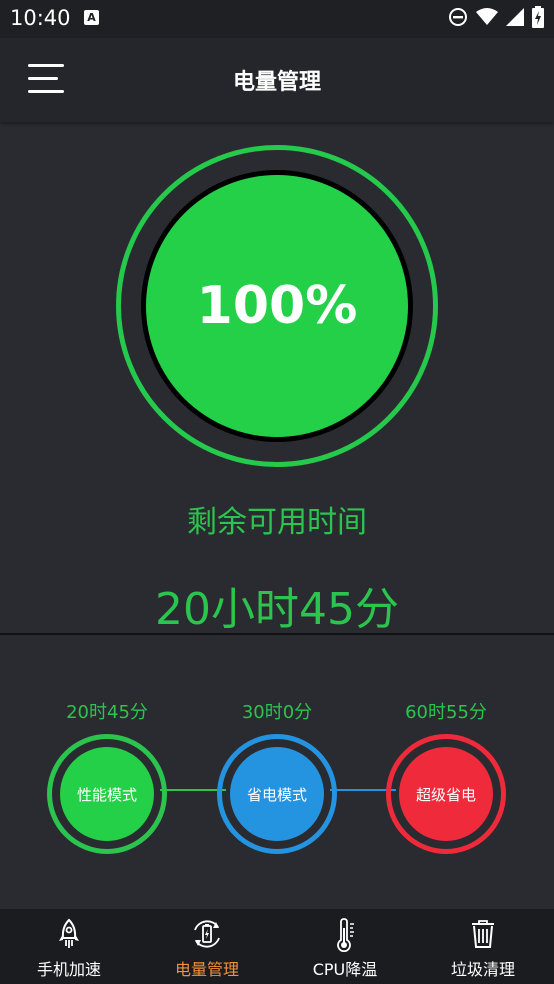 This screenshot has height=984, width=554. Describe the element at coordinates (345, 969) in the screenshot. I see `nav-label-cpu-cooling: CPU降温` at that location.